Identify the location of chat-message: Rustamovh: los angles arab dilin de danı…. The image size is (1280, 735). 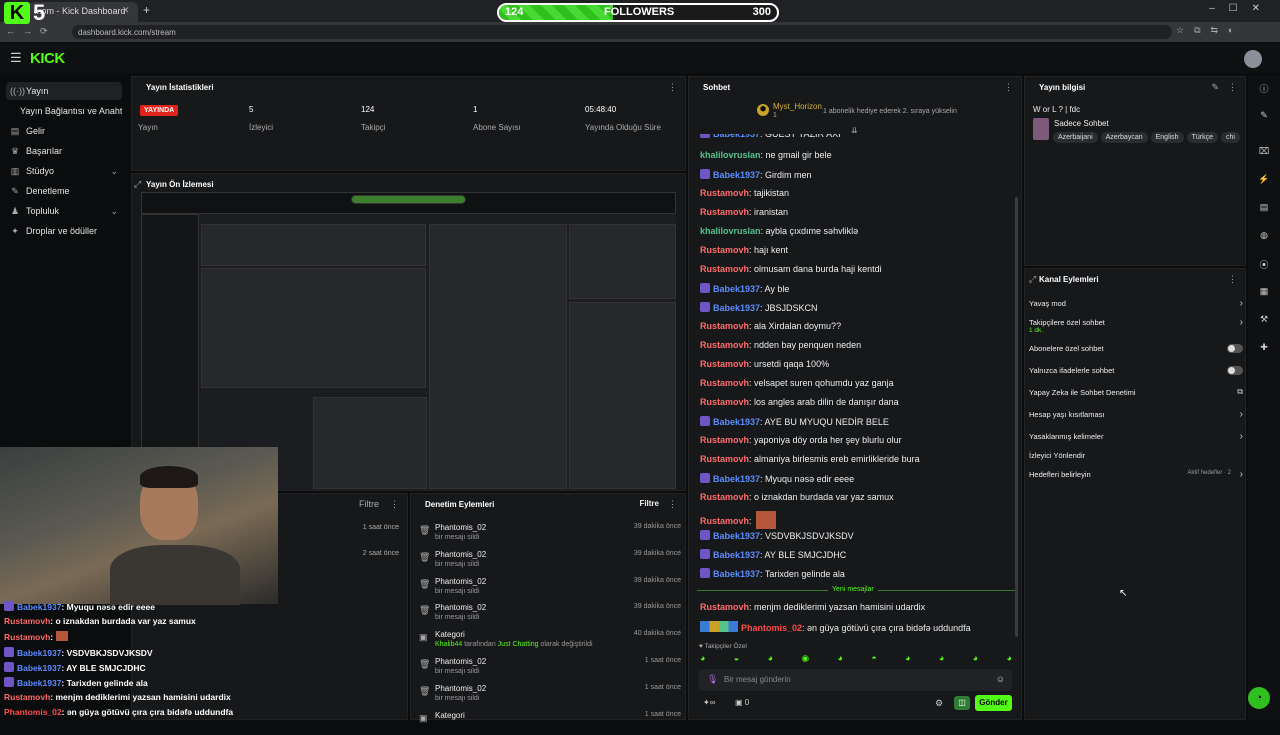
(799, 402).